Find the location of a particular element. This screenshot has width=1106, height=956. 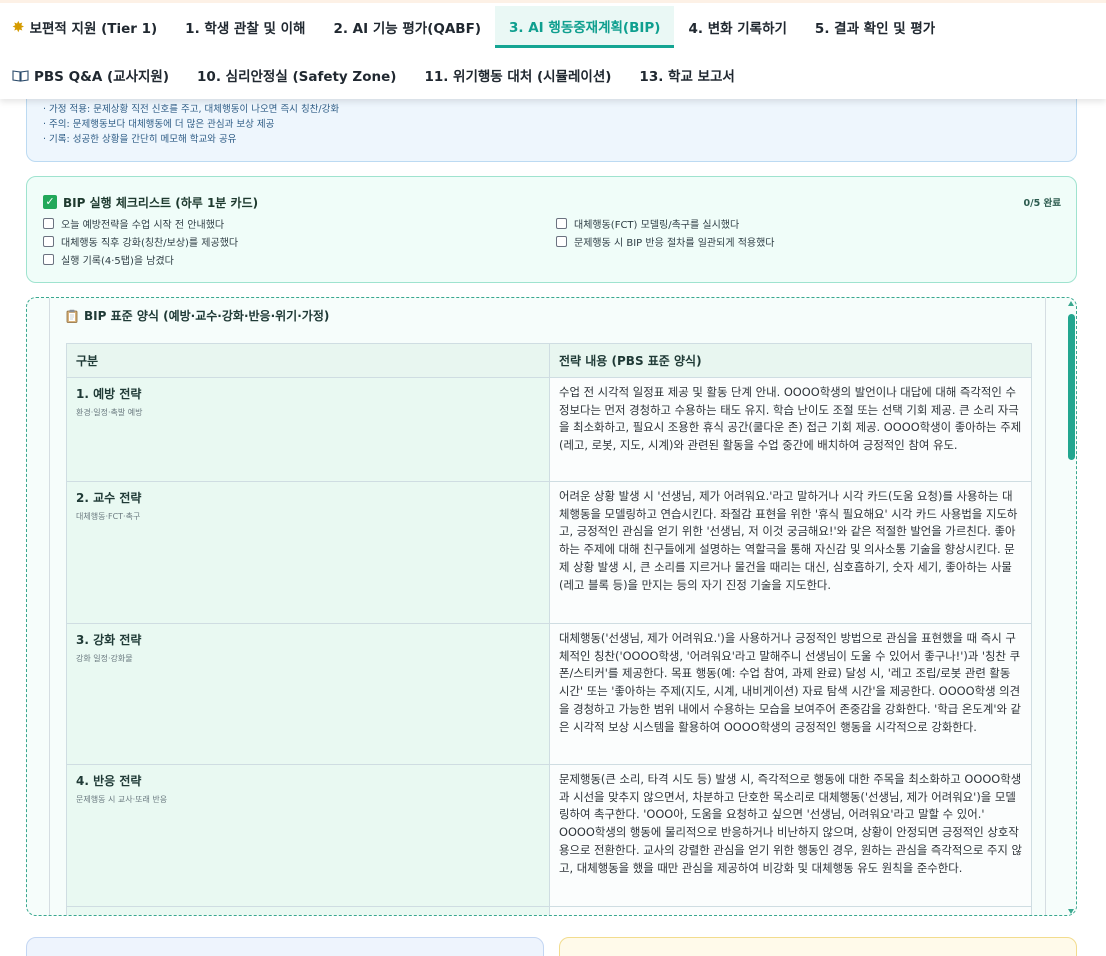

tab-pbs-qa: PBS Q&A (교사지원) is located at coordinates (91, 75).